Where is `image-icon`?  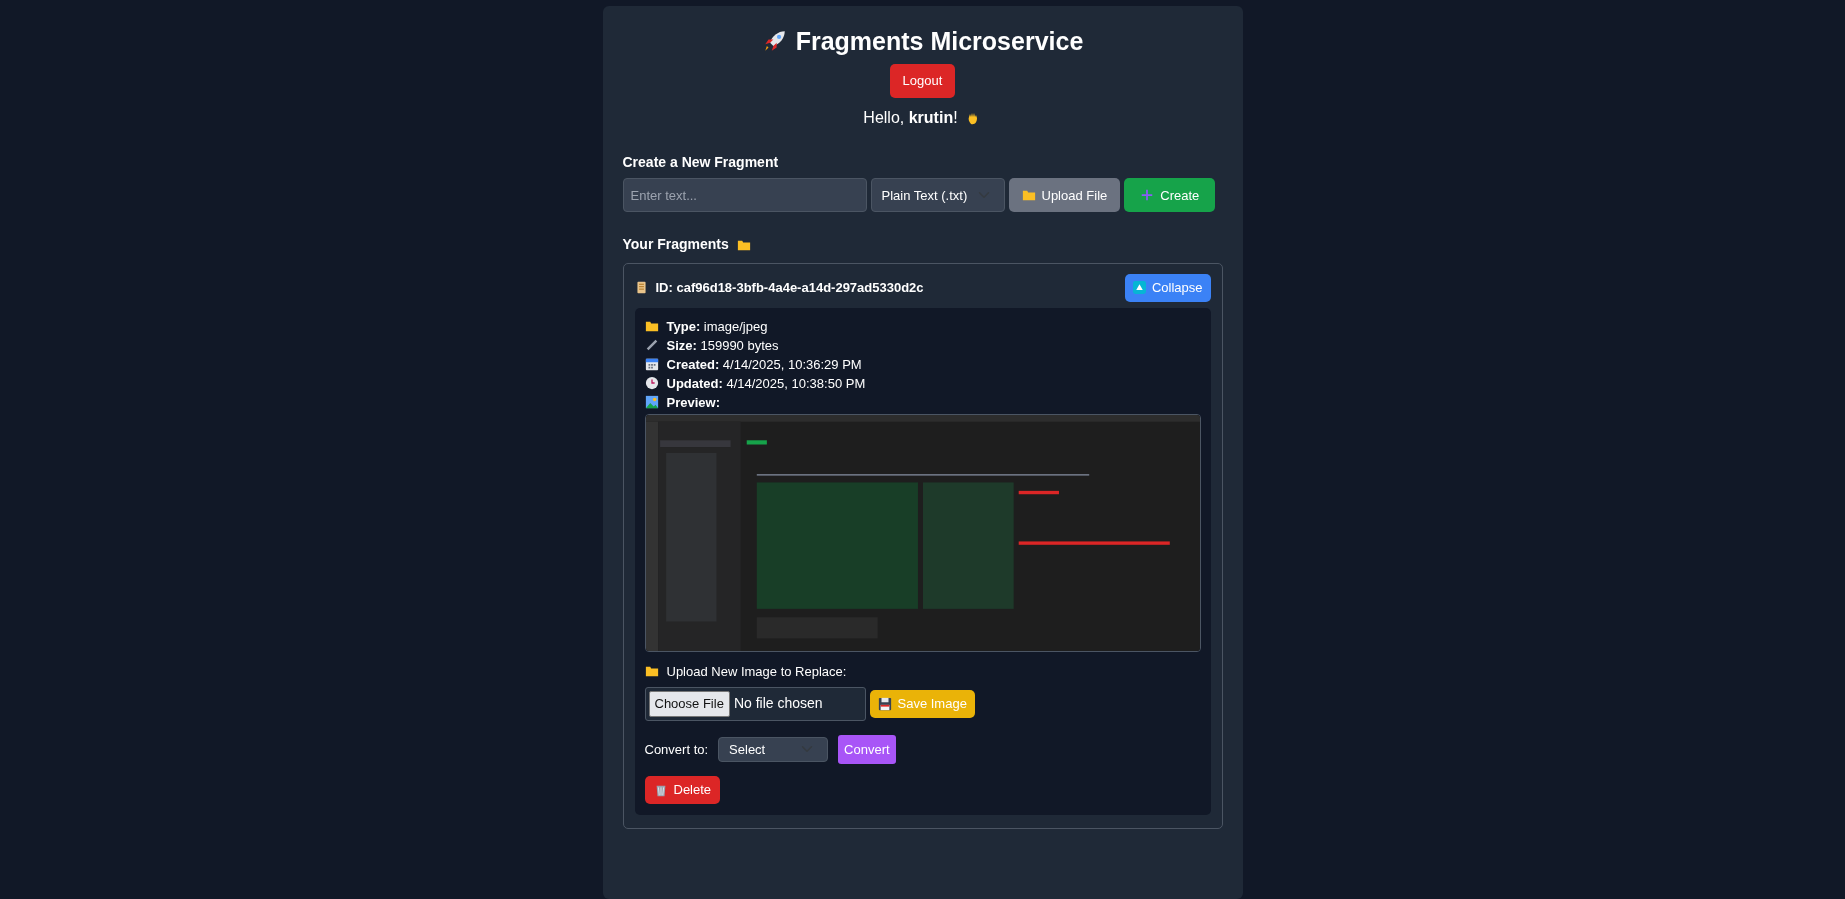 image-icon is located at coordinates (651, 402).